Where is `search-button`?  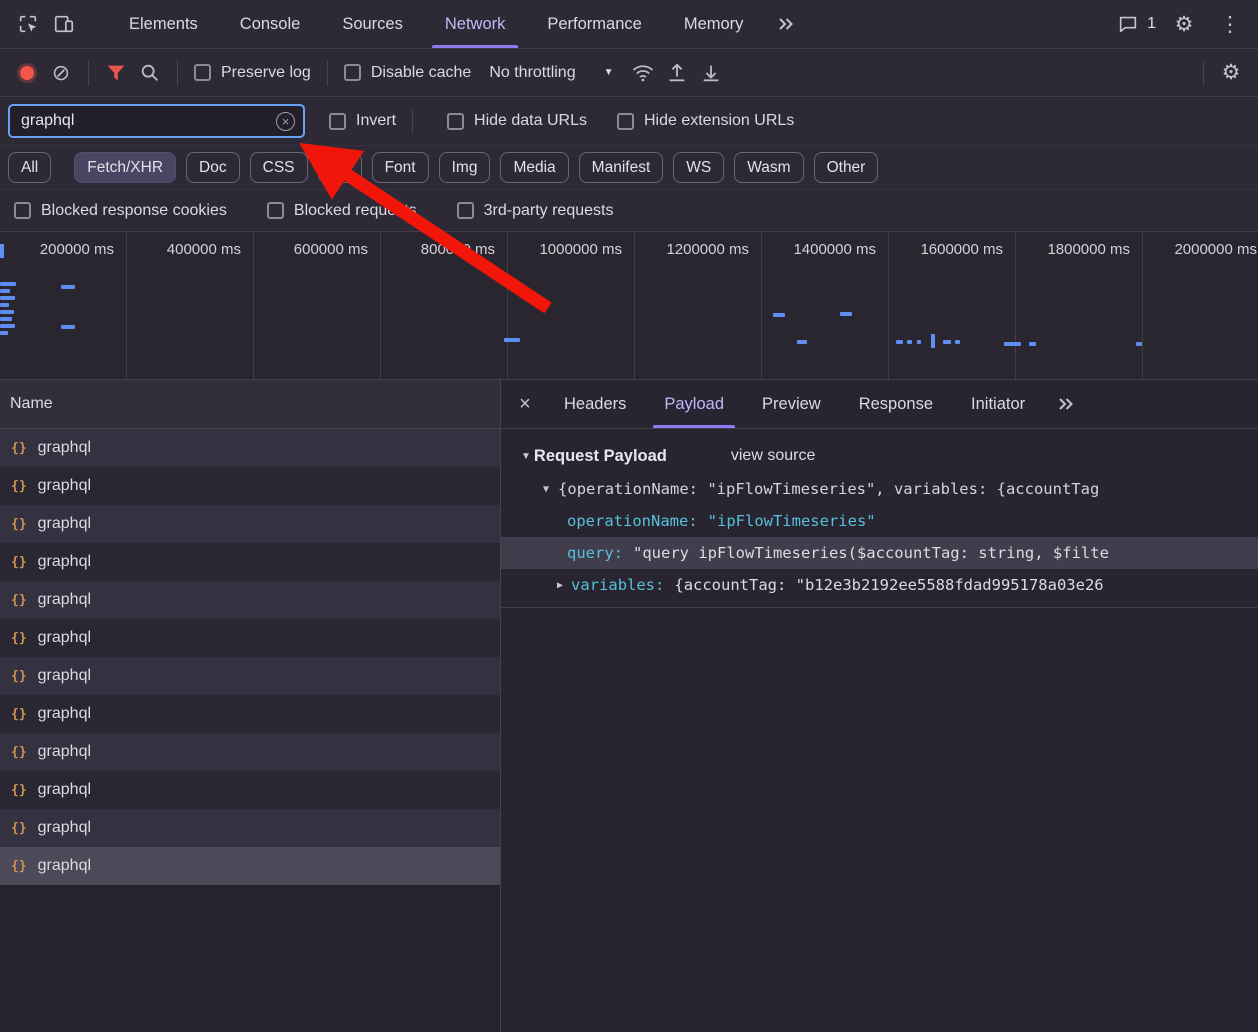 search-button is located at coordinates (150, 73).